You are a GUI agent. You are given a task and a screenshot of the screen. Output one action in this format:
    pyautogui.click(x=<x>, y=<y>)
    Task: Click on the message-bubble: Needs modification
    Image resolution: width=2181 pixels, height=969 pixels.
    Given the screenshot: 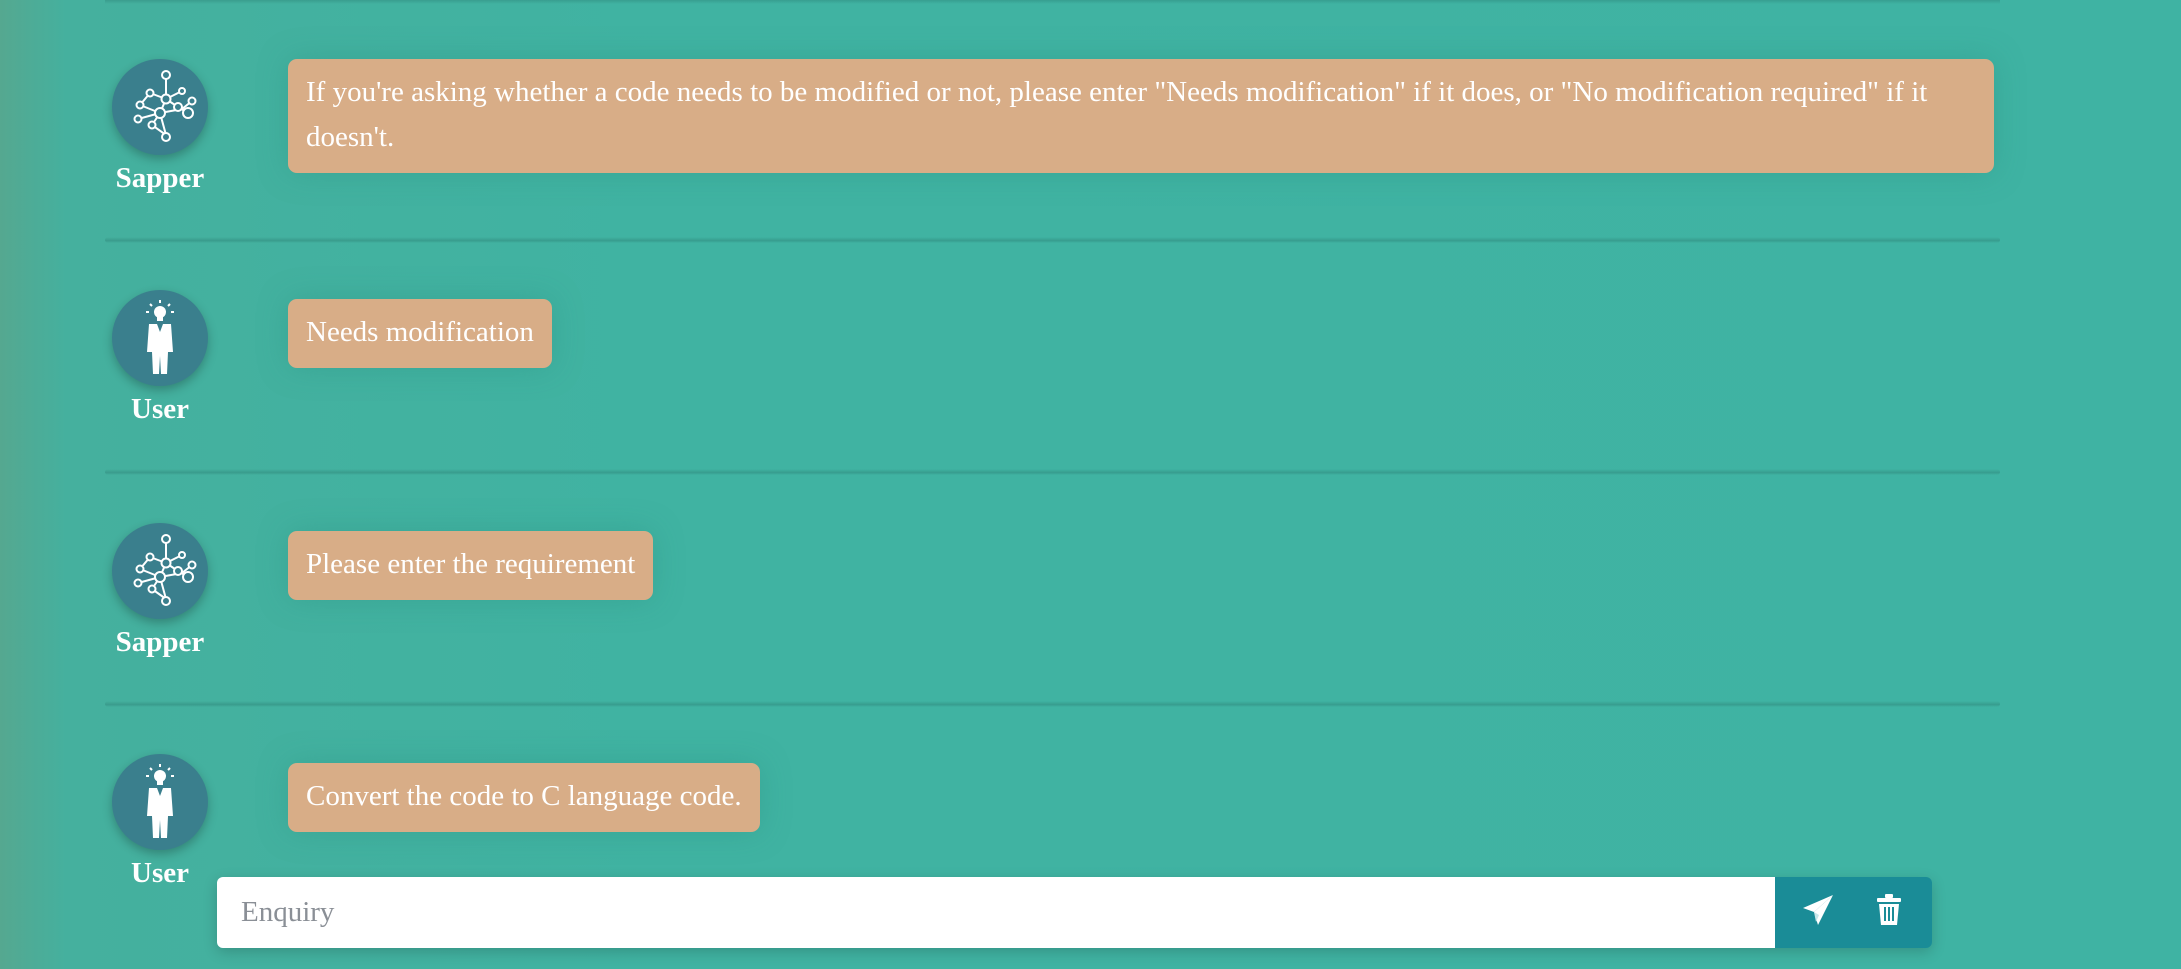 What is the action you would take?
    pyautogui.click(x=420, y=333)
    